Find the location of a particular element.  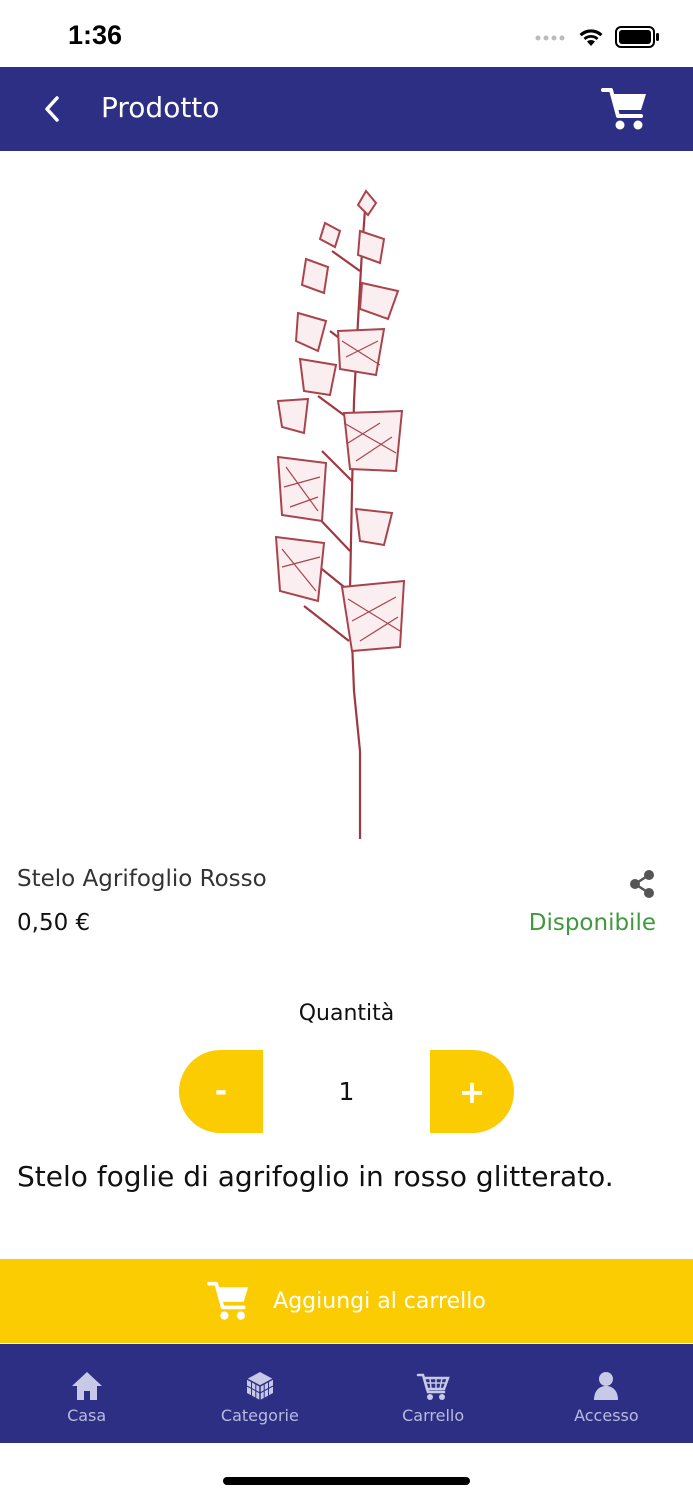

product-price: 0,50 € is located at coordinates (54, 923).